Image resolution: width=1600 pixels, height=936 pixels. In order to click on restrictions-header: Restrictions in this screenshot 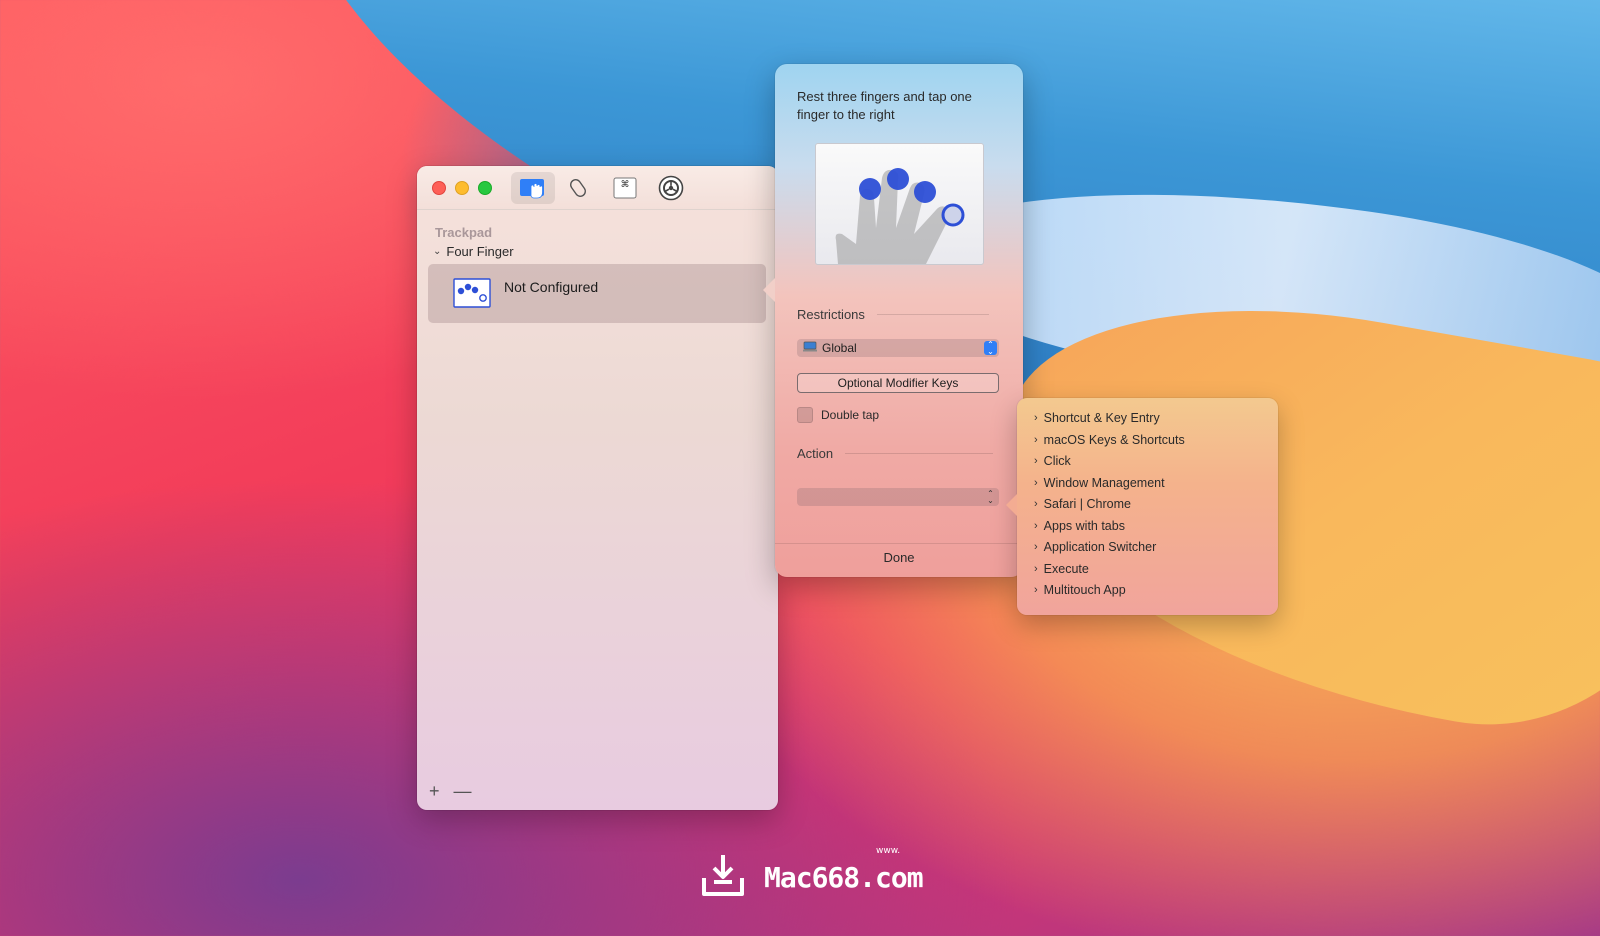, I will do `click(893, 314)`.